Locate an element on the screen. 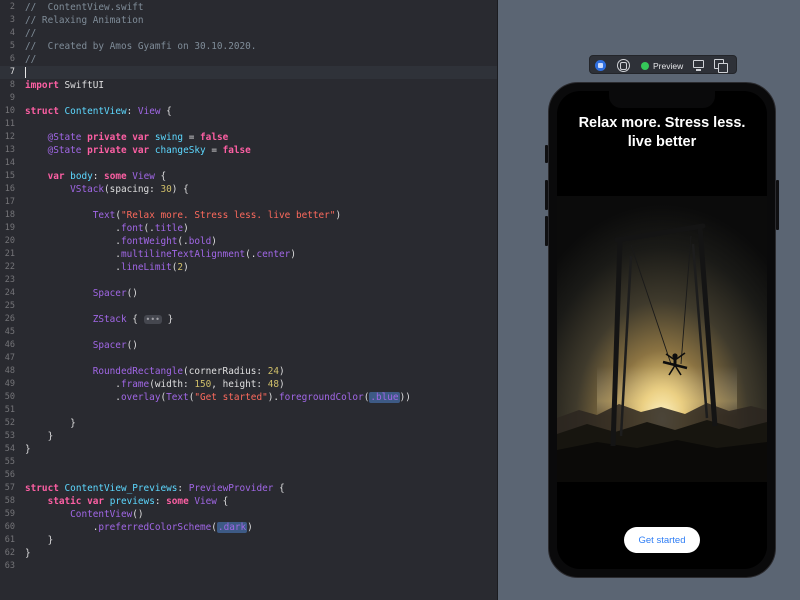 The image size is (800, 600). code-line: 6 // is located at coordinates (248, 59).